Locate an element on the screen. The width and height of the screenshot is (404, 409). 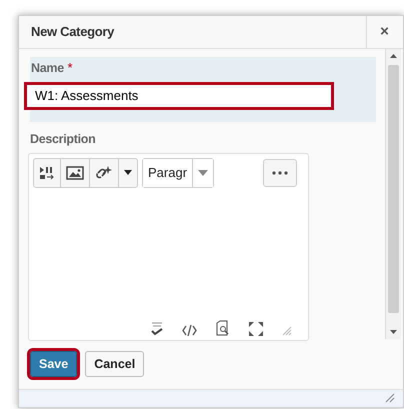
more-icon is located at coordinates (280, 172).